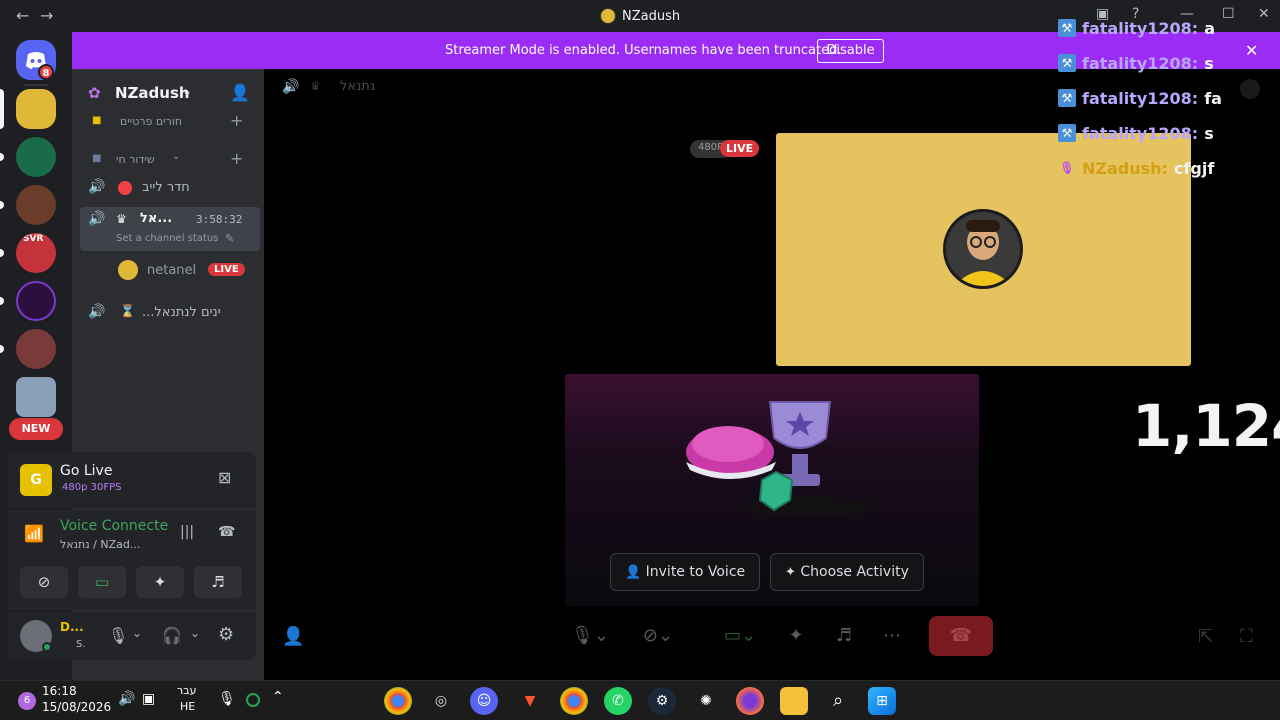  Describe the element at coordinates (658, 636) in the screenshot. I see `camera-button: ⊘⌄` at that location.